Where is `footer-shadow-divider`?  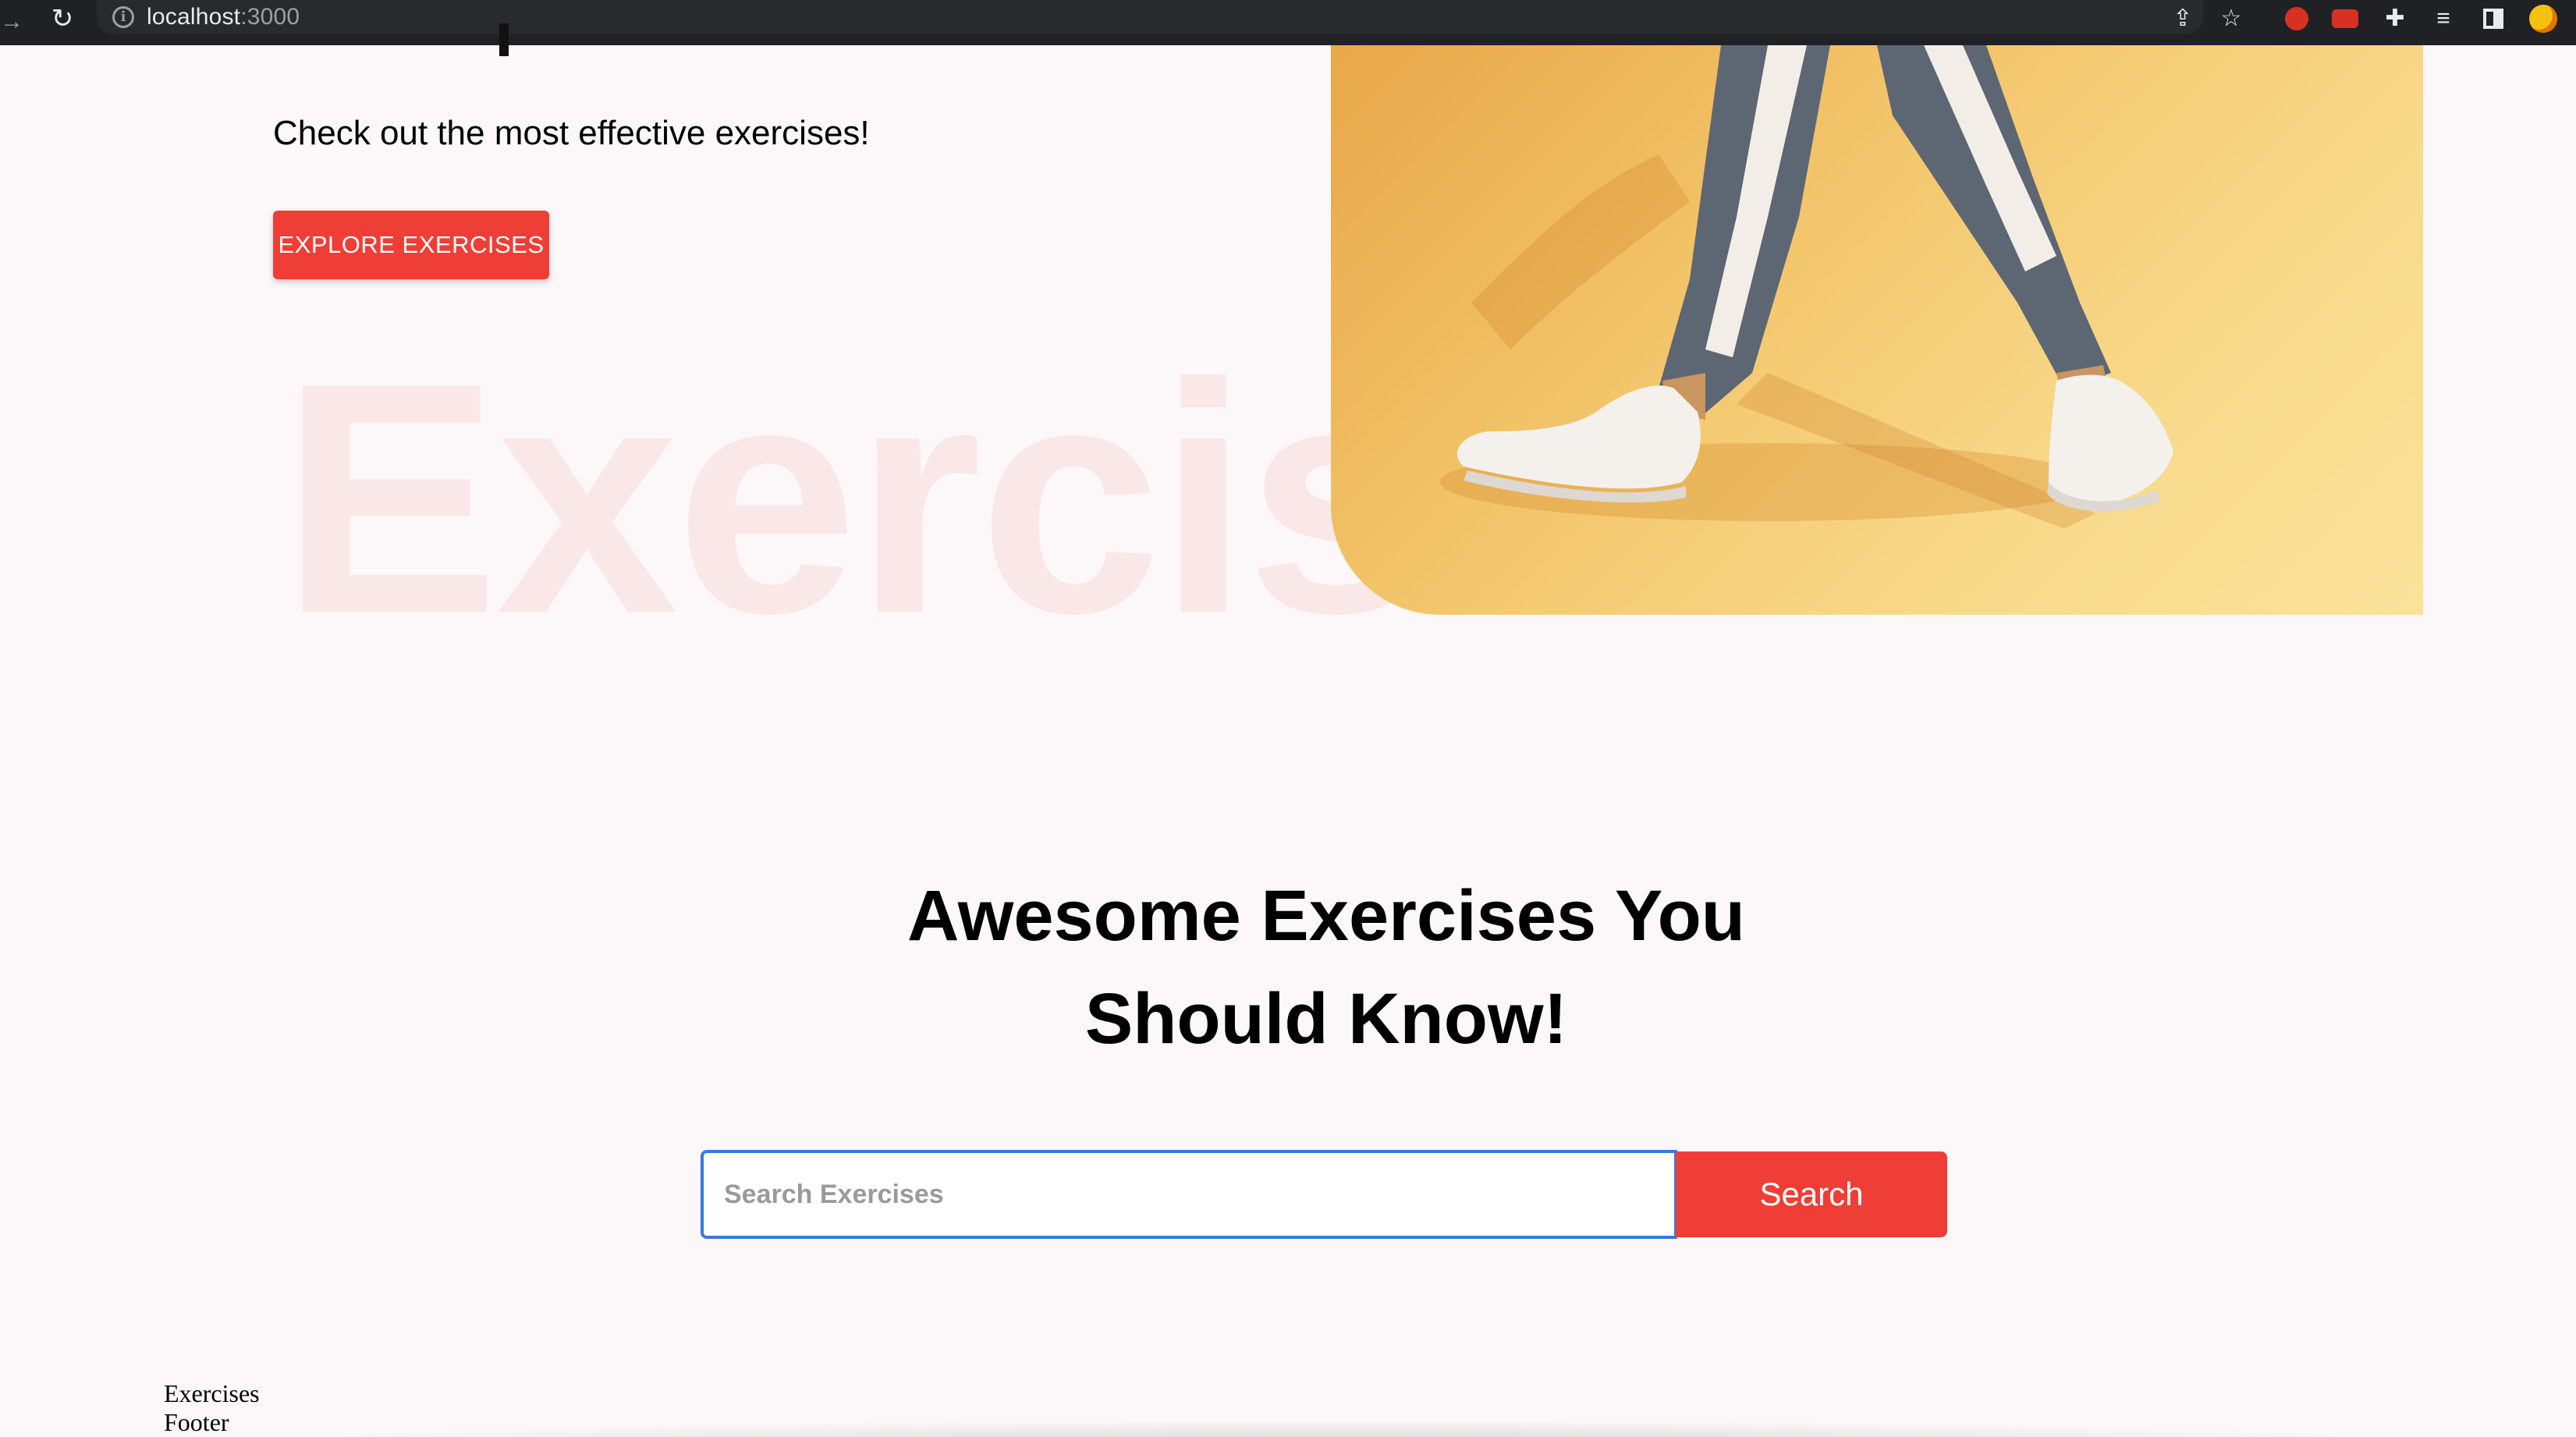
footer-shadow-divider is located at coordinates (1341, 1429).